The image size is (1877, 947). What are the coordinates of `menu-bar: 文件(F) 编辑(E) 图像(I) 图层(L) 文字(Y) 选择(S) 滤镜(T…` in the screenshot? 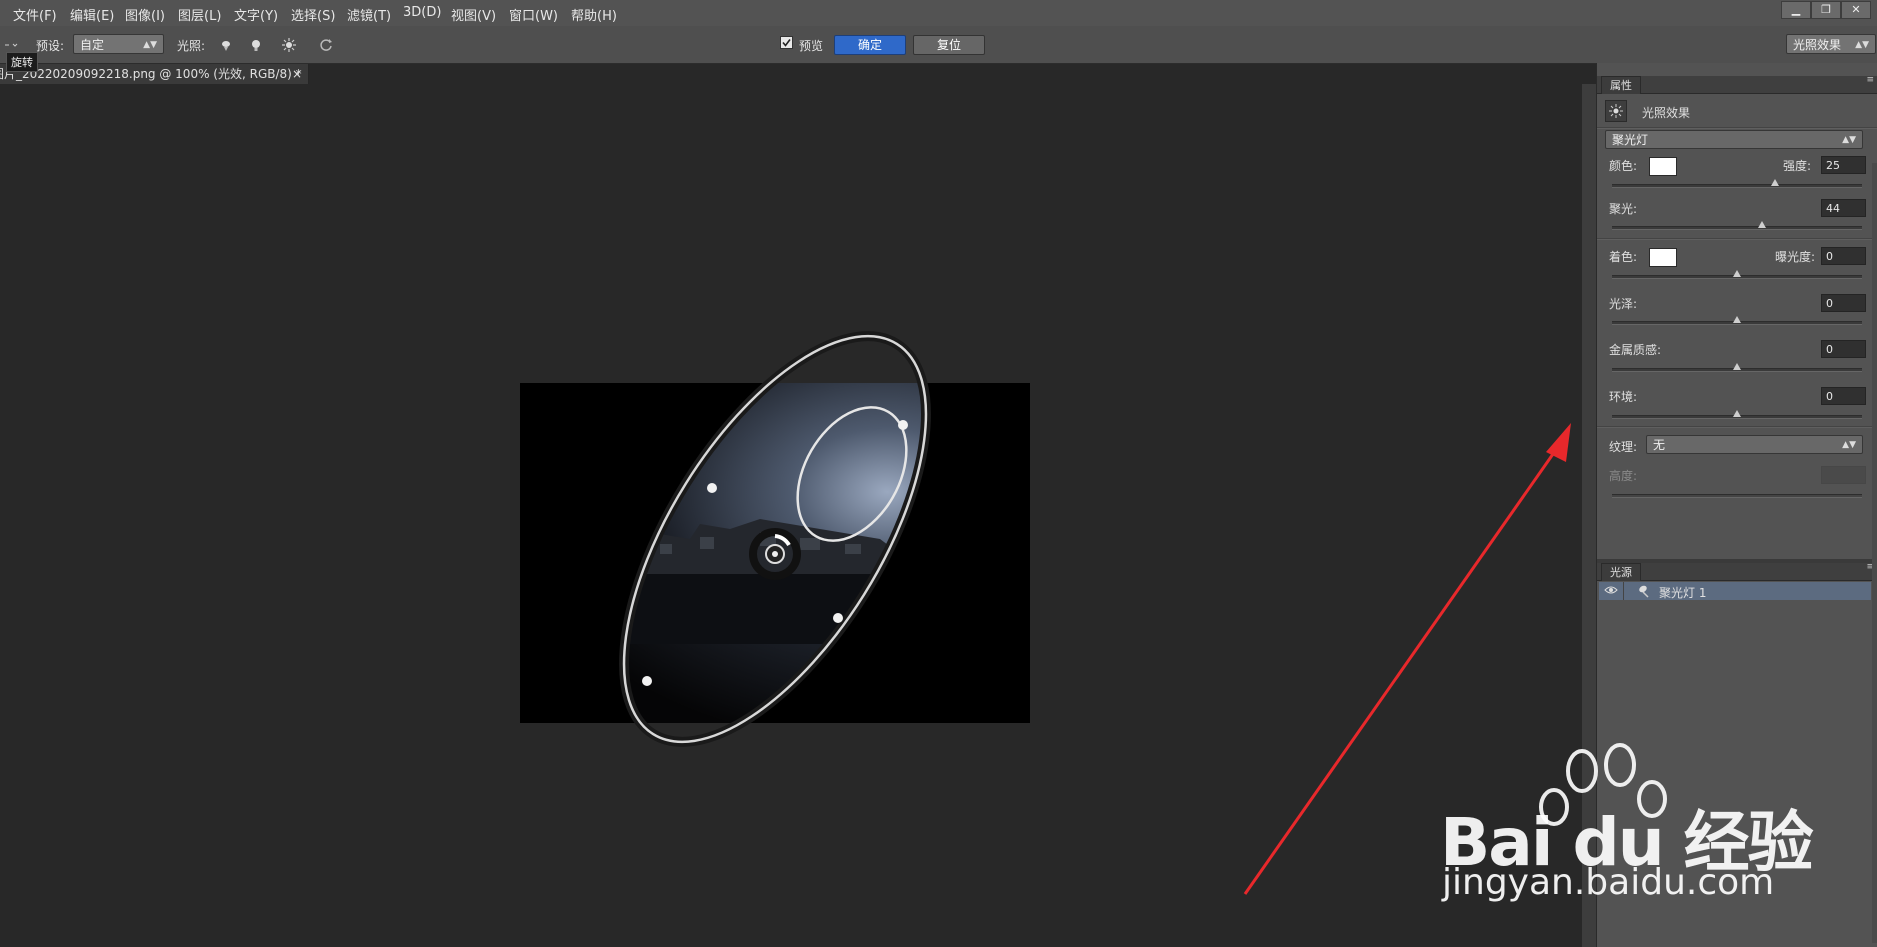 It's located at (938, 13).